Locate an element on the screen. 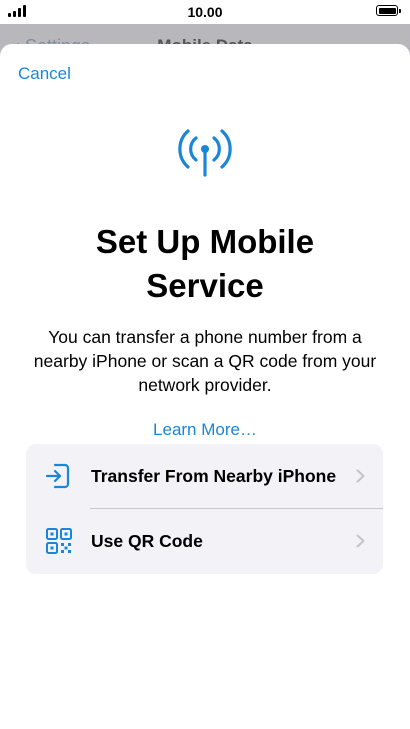 This screenshot has height=729, width=410. antenna-radiowaves-icon is located at coordinates (205, 153).